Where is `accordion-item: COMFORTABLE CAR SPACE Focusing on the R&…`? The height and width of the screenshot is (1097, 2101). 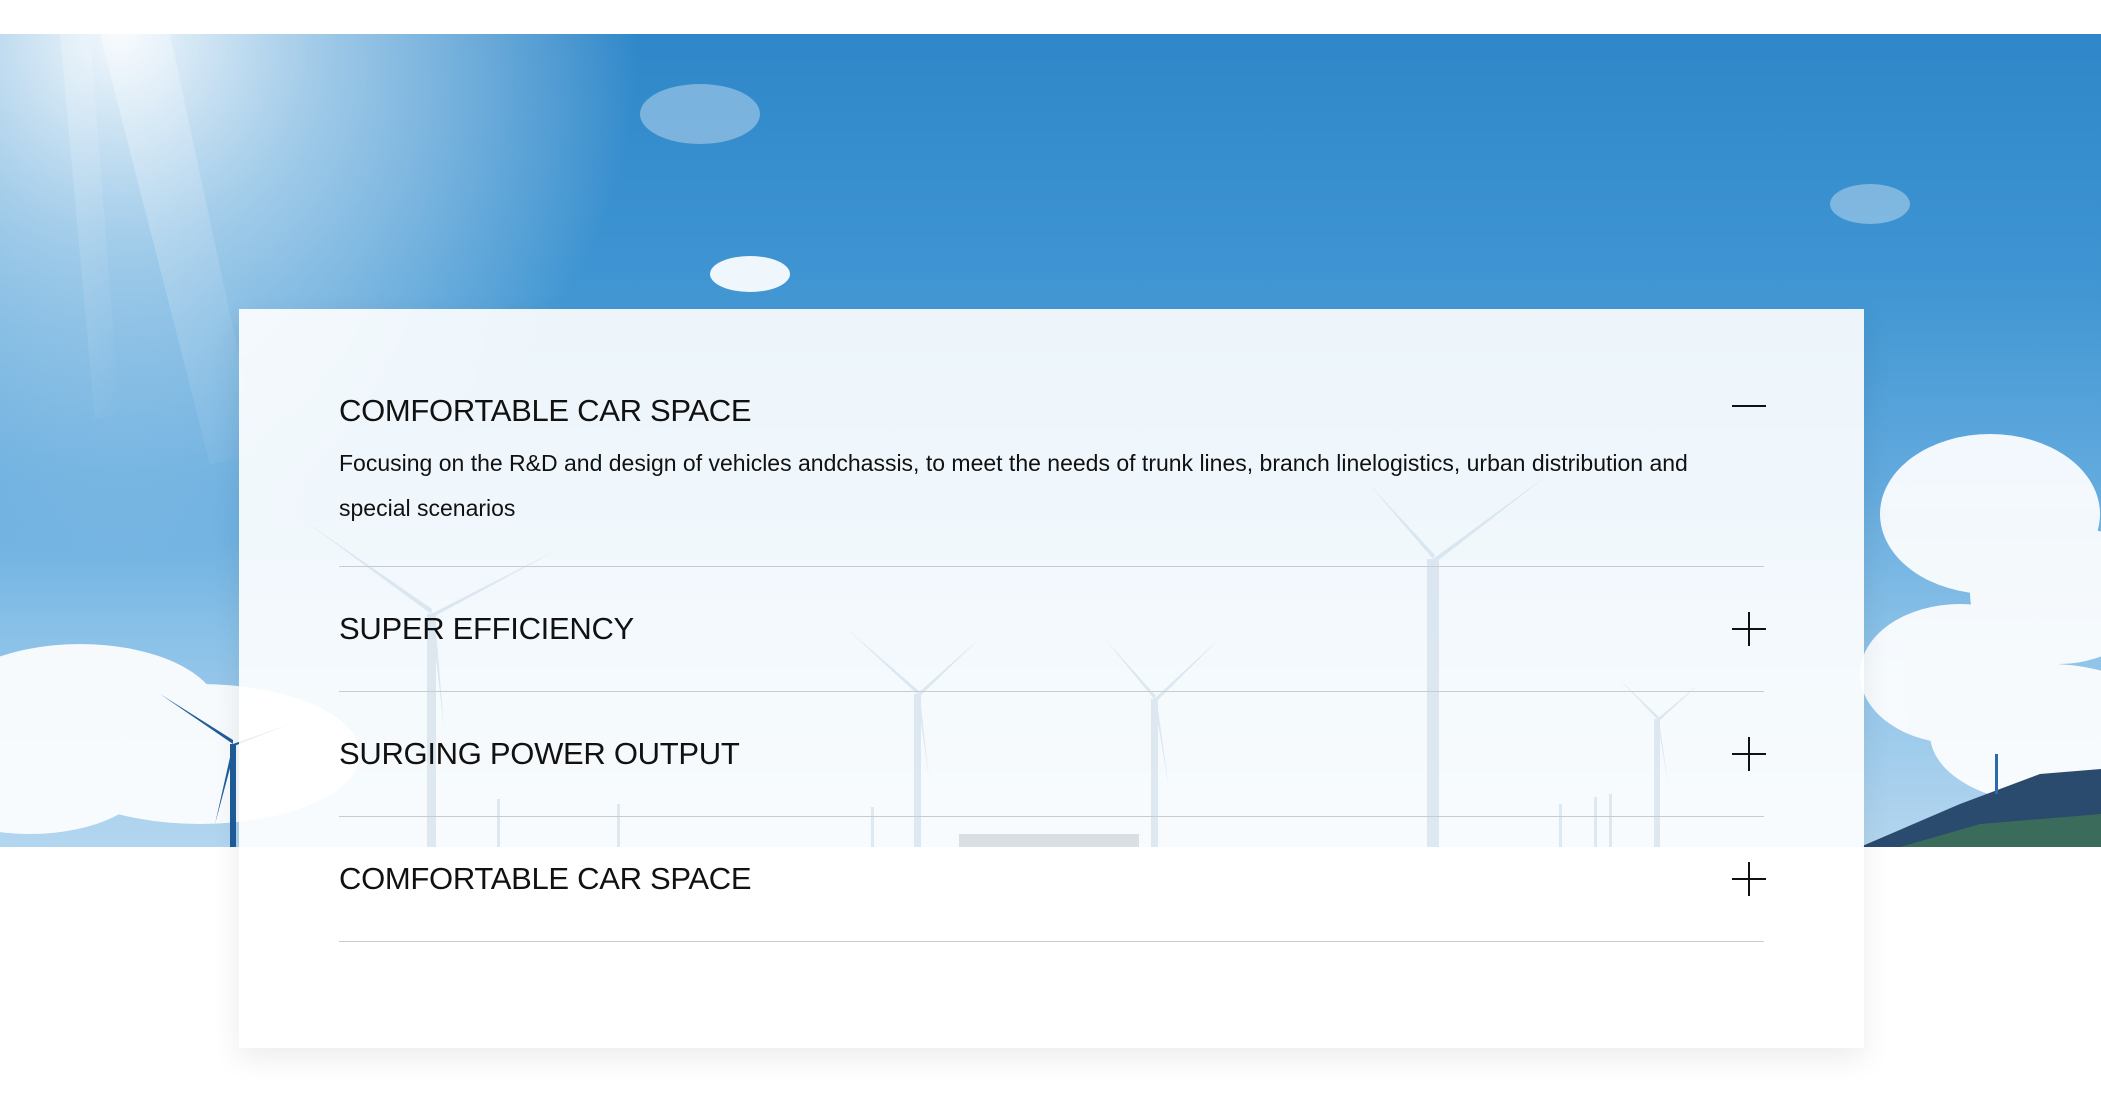
accordion-item: COMFORTABLE CAR SPACE Focusing on the R&… is located at coordinates (1052, 478).